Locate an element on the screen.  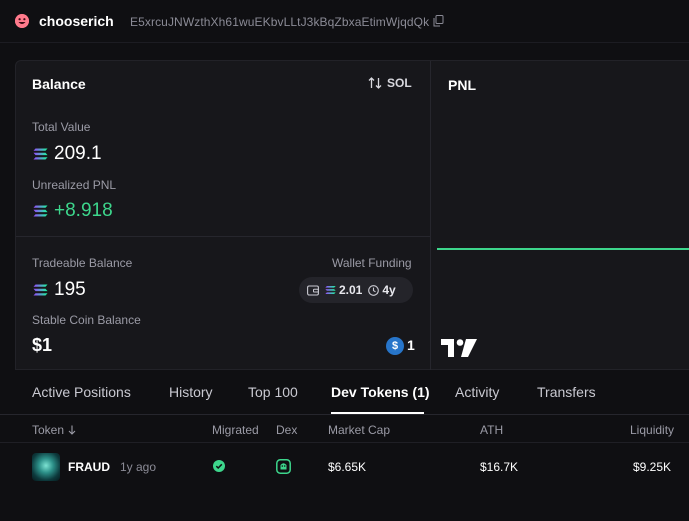
wallet-funding-label: Wallet Funding is located at coordinates (372, 263).